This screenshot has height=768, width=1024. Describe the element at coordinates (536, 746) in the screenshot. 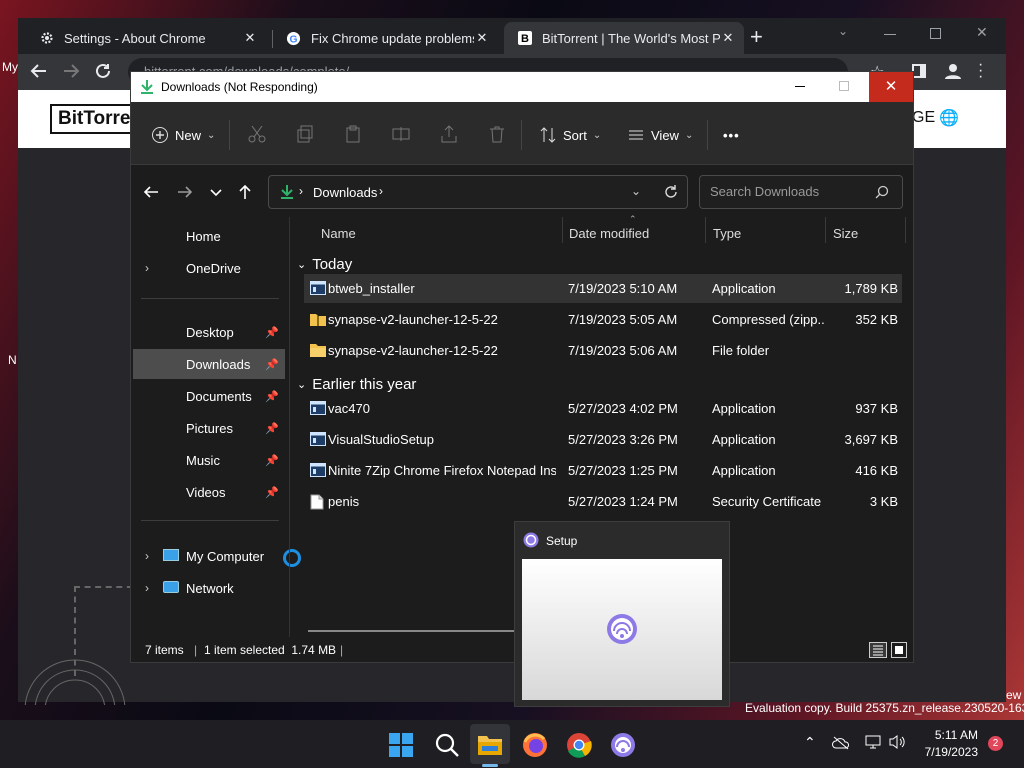

I see `firefox-icon` at that location.